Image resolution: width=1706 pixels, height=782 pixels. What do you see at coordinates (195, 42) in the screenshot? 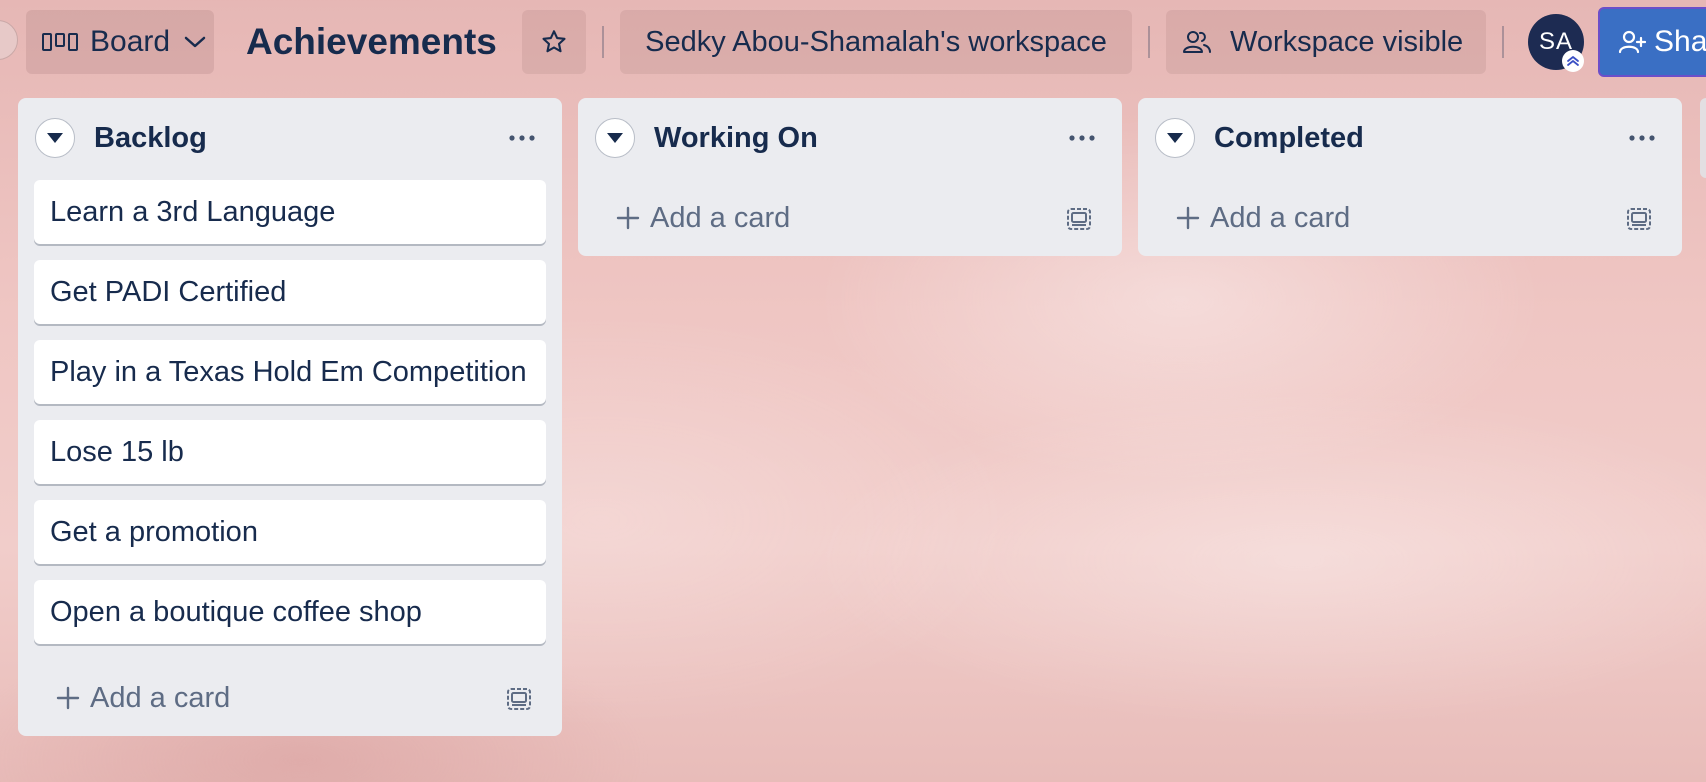
I see `chevron-down-icon` at bounding box center [195, 42].